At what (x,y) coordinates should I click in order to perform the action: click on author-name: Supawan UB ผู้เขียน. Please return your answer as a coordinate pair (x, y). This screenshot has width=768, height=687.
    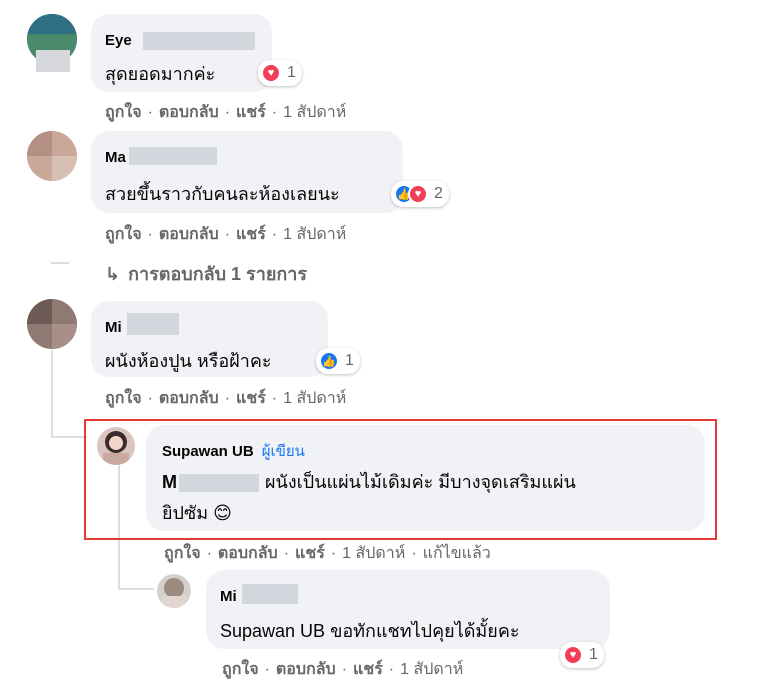
    Looking at the image, I should click on (233, 451).